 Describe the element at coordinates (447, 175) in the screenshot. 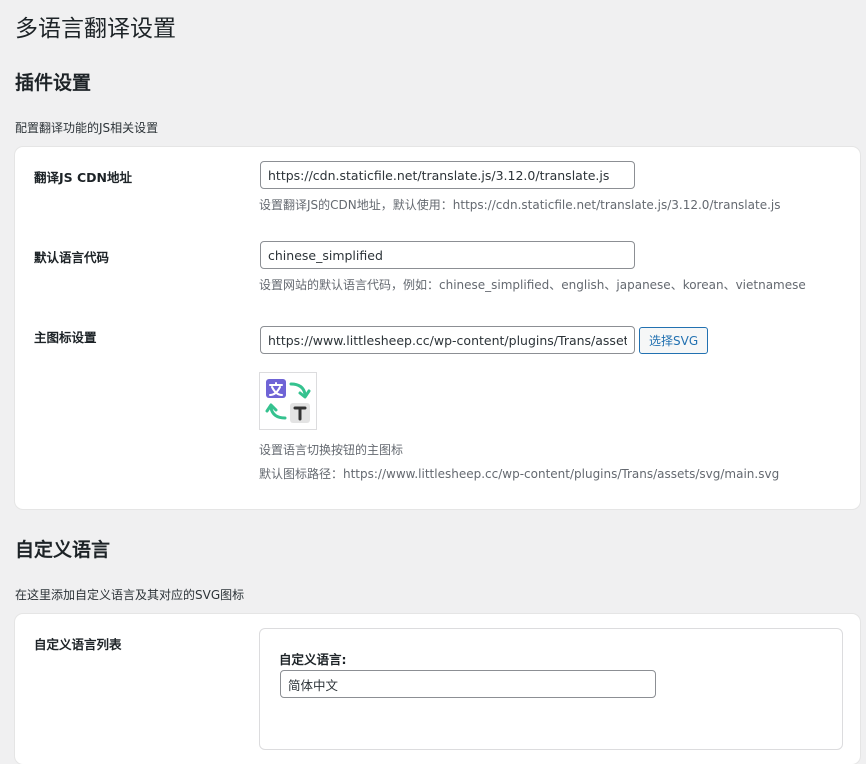

I see `cdn-url-input` at that location.